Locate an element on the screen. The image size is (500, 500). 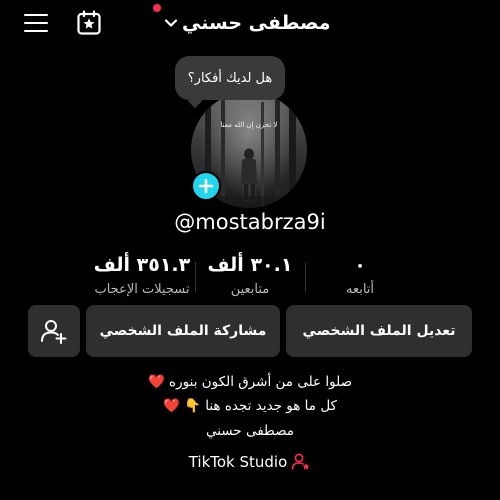
chevron-down-icon is located at coordinates (171, 23).